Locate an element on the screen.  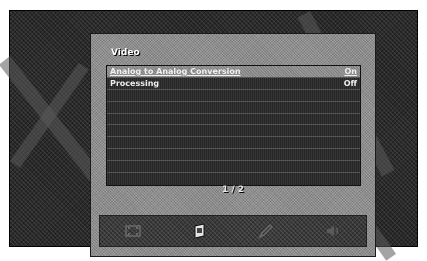
menu-item-processing: Processing Off is located at coordinates (233, 83).